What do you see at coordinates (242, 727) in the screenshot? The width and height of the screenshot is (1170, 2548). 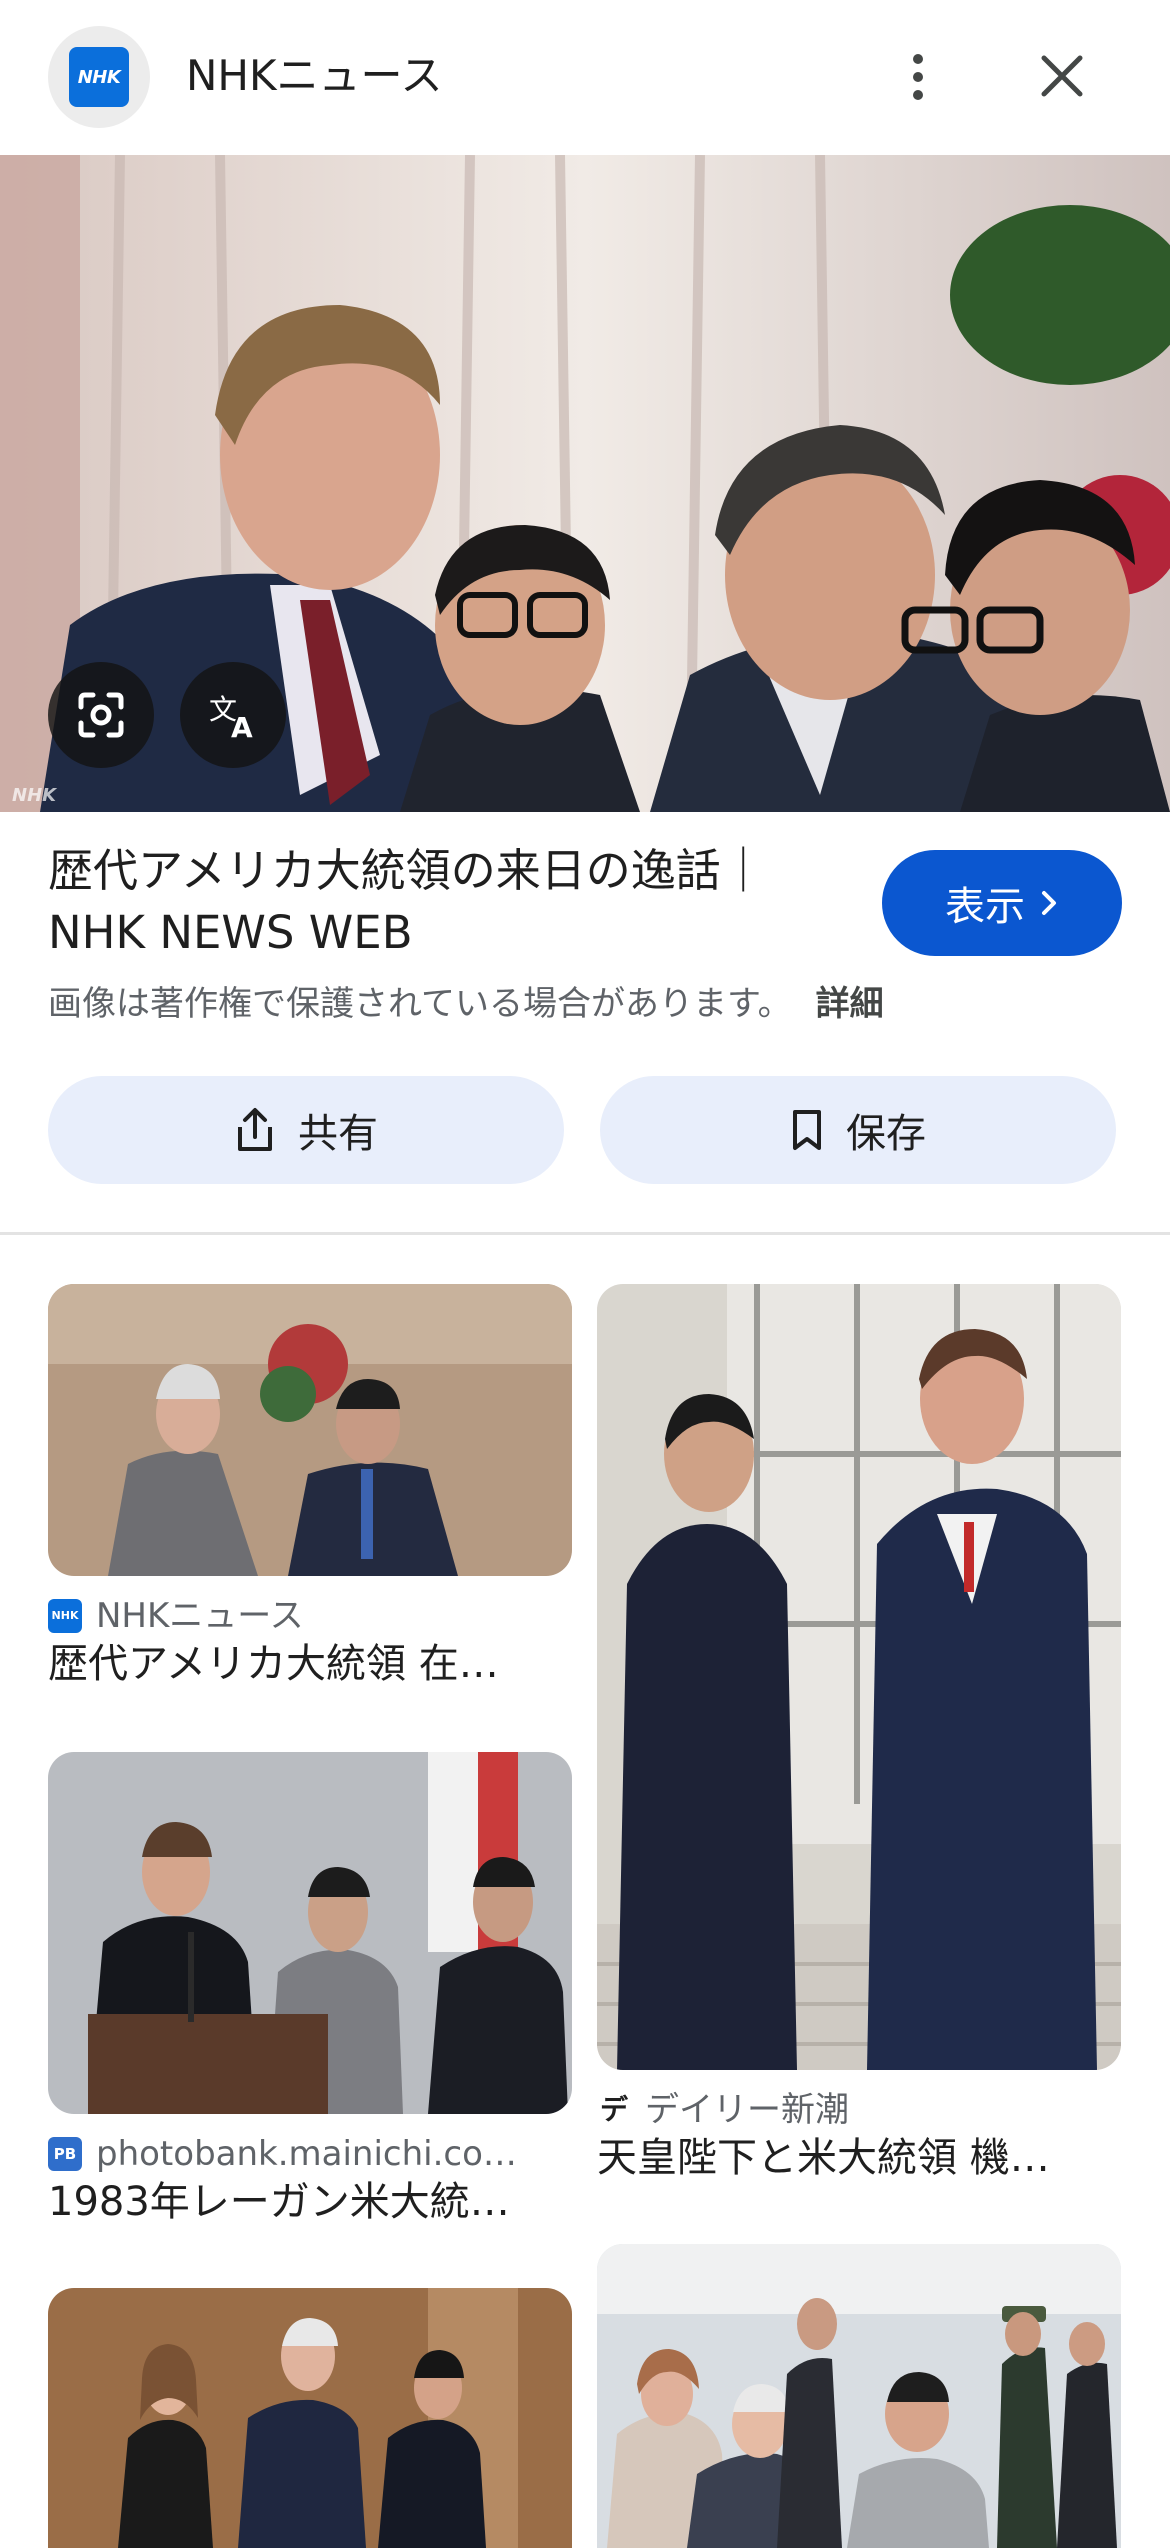 I see `svg-text: A` at bounding box center [242, 727].